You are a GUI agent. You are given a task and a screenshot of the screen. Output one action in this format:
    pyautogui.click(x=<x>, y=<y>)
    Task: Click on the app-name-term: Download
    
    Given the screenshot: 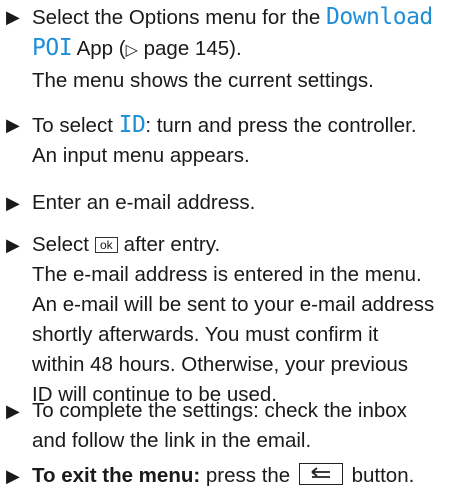 What is the action you would take?
    pyautogui.click(x=379, y=17)
    